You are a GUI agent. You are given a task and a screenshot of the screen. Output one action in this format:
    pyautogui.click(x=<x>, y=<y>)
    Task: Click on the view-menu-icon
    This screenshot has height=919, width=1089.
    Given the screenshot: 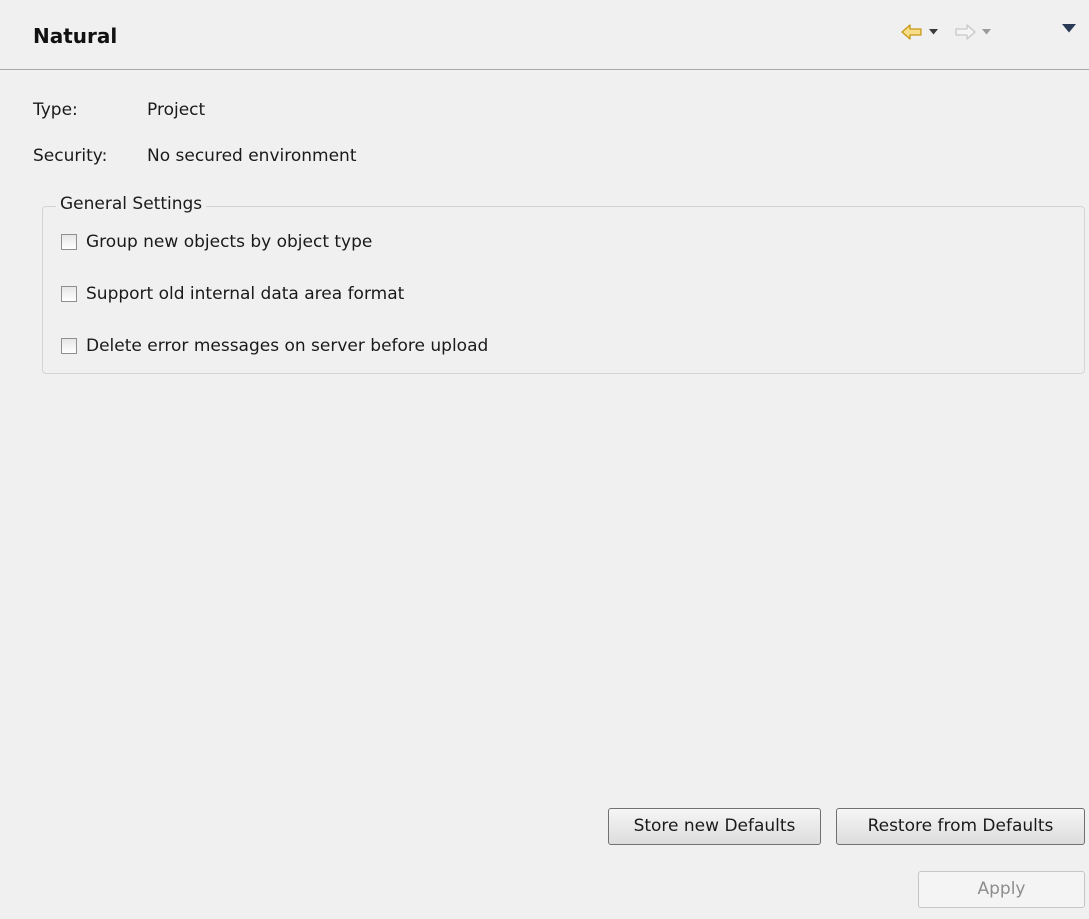 What is the action you would take?
    pyautogui.click(x=1069, y=28)
    